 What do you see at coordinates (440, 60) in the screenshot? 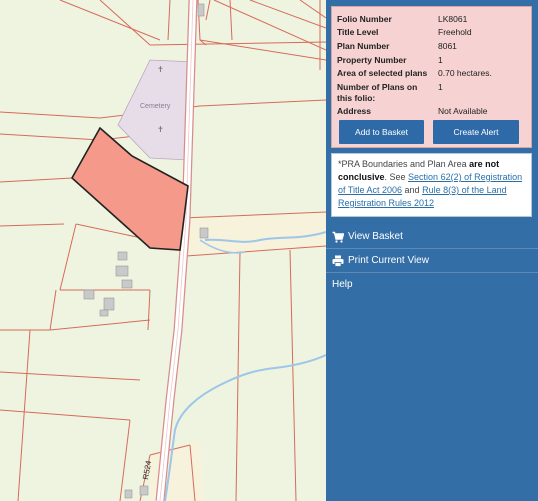
I see `property-number-value: 1` at bounding box center [440, 60].